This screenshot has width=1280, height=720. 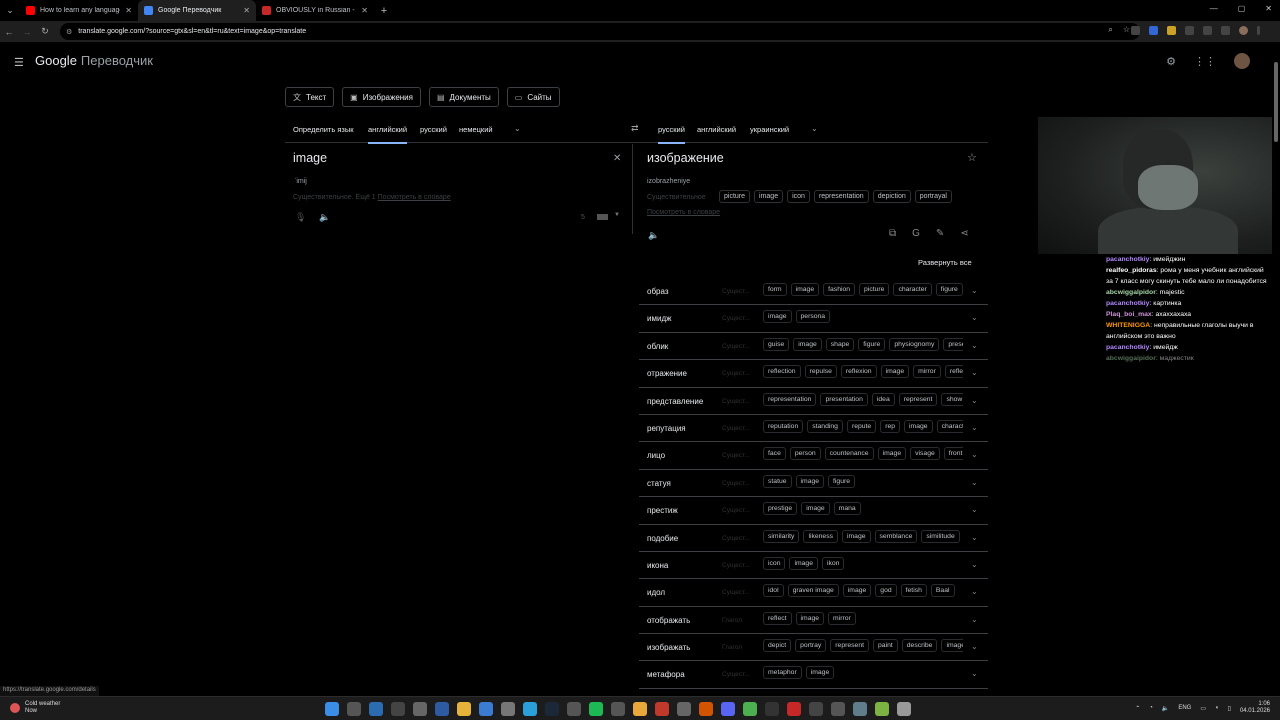 I want to click on synonym-chip: face, so click(x=774, y=454).